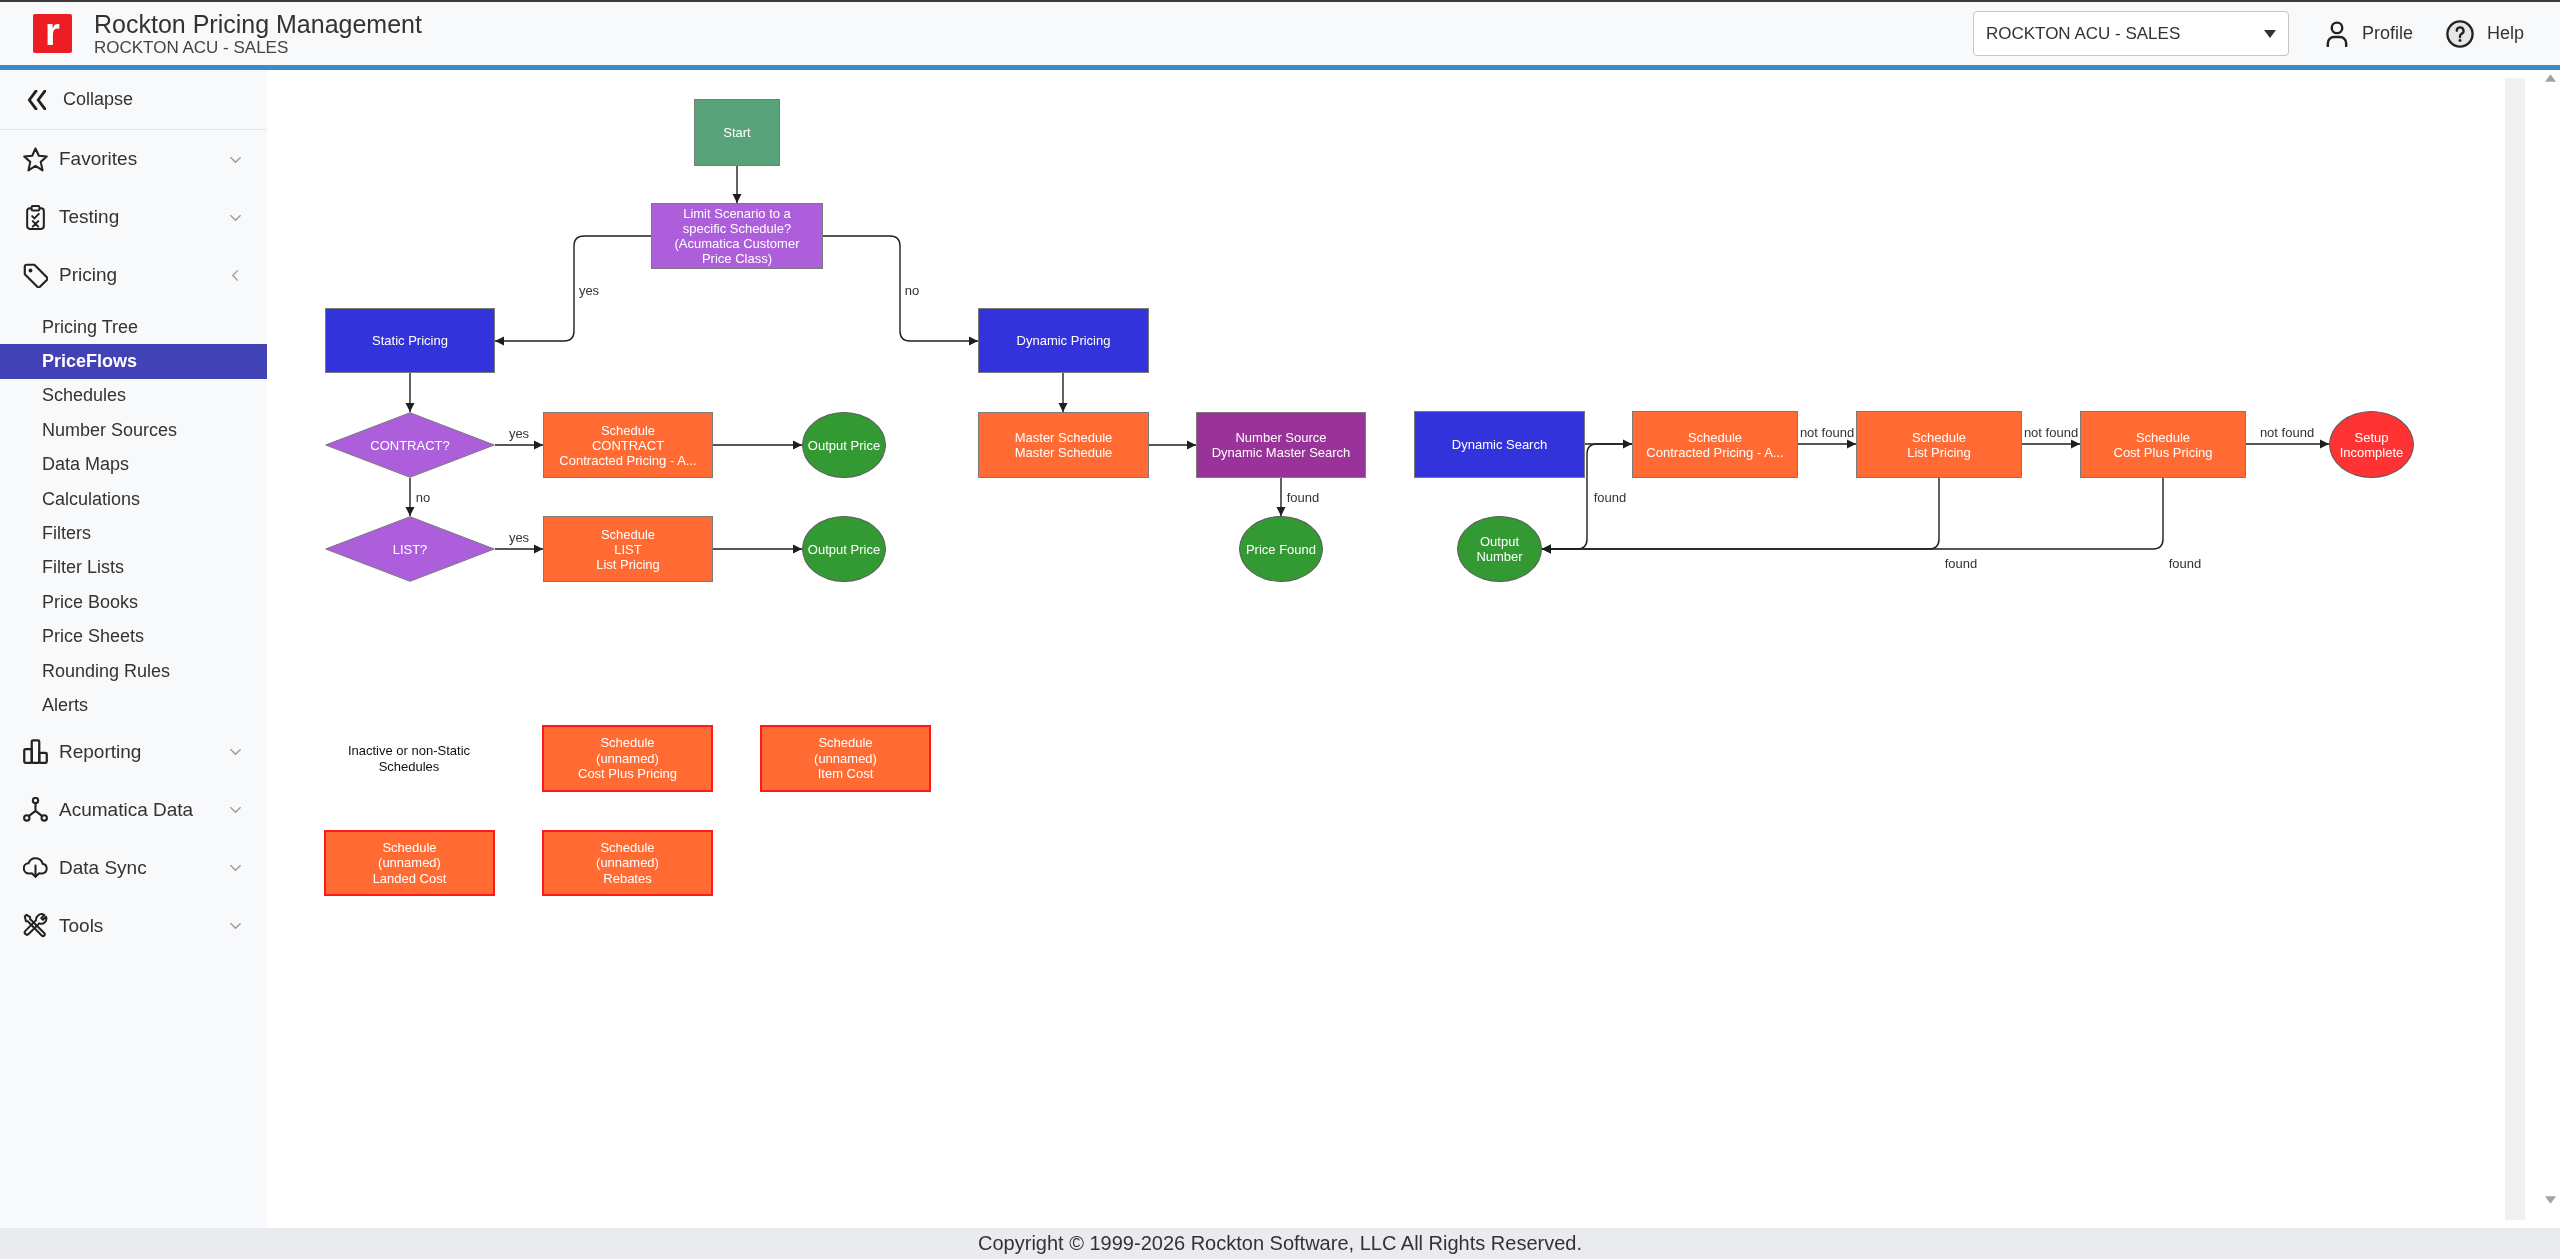  I want to click on help-link: Help, so click(2484, 33).